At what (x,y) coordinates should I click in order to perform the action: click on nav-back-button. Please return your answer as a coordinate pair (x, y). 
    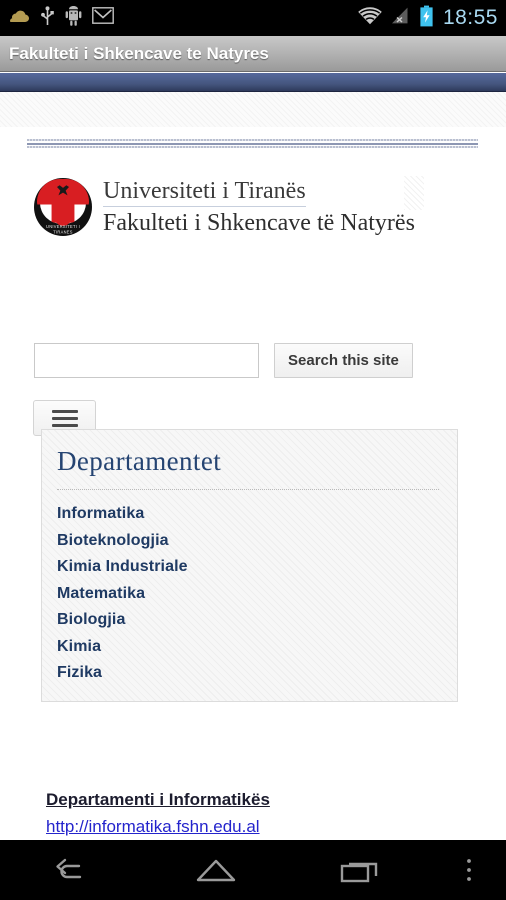
    Looking at the image, I should click on (72, 870).